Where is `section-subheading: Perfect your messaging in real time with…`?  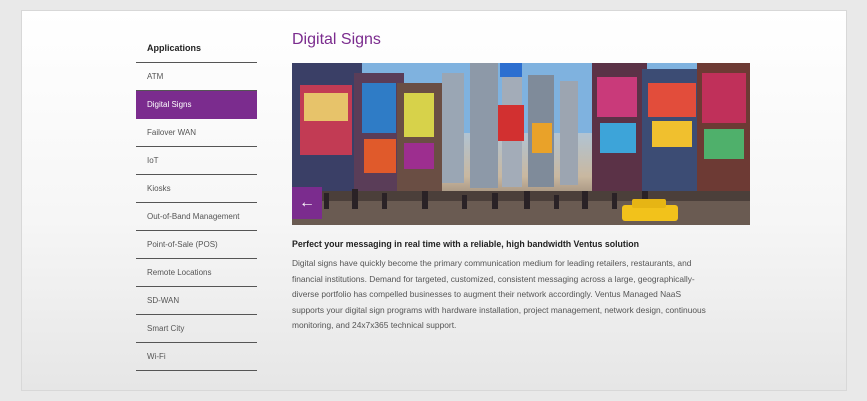 section-subheading: Perfect your messaging in real time with… is located at coordinates (466, 244).